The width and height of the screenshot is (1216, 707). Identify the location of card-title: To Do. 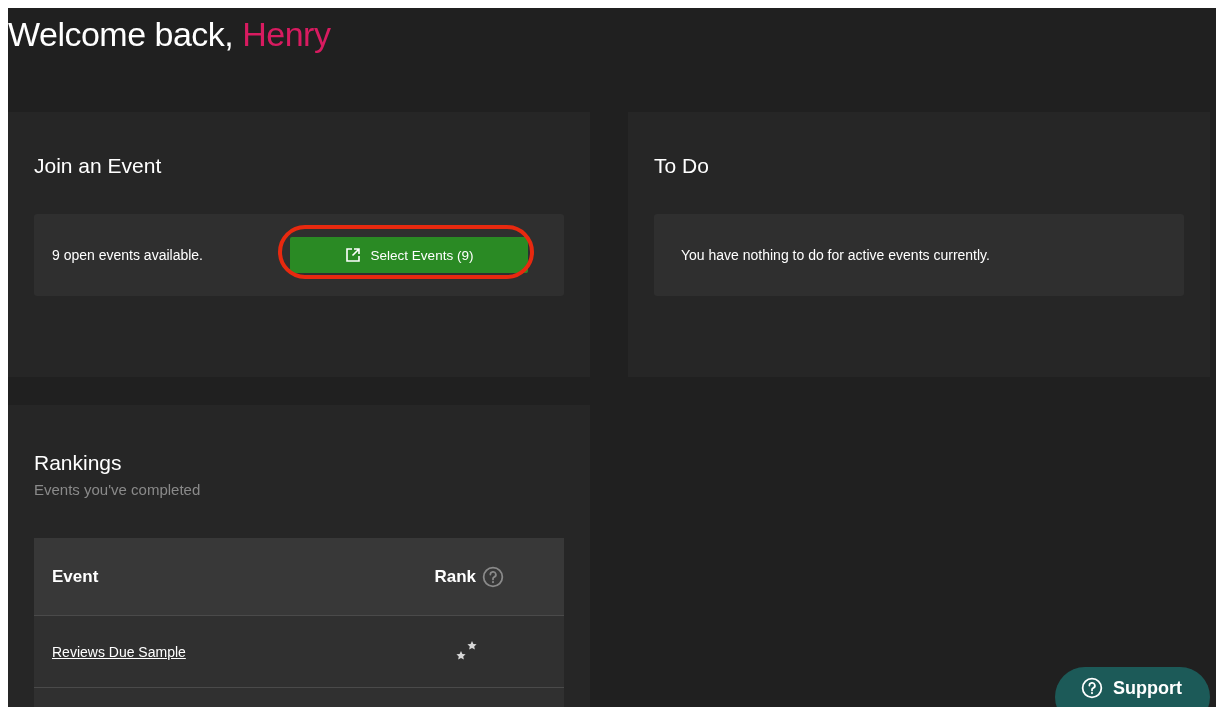
(682, 166).